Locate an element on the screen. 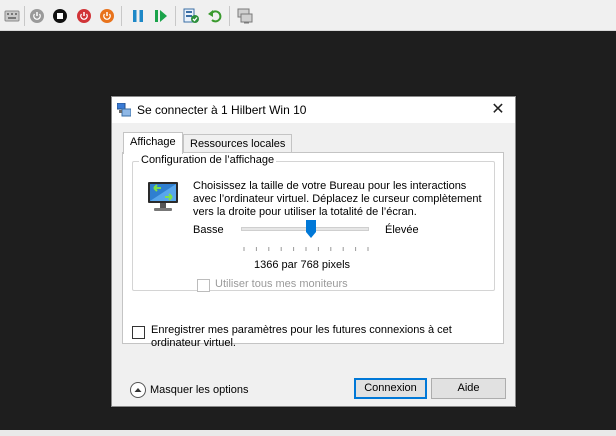  pause-icon is located at coordinates (138, 16).